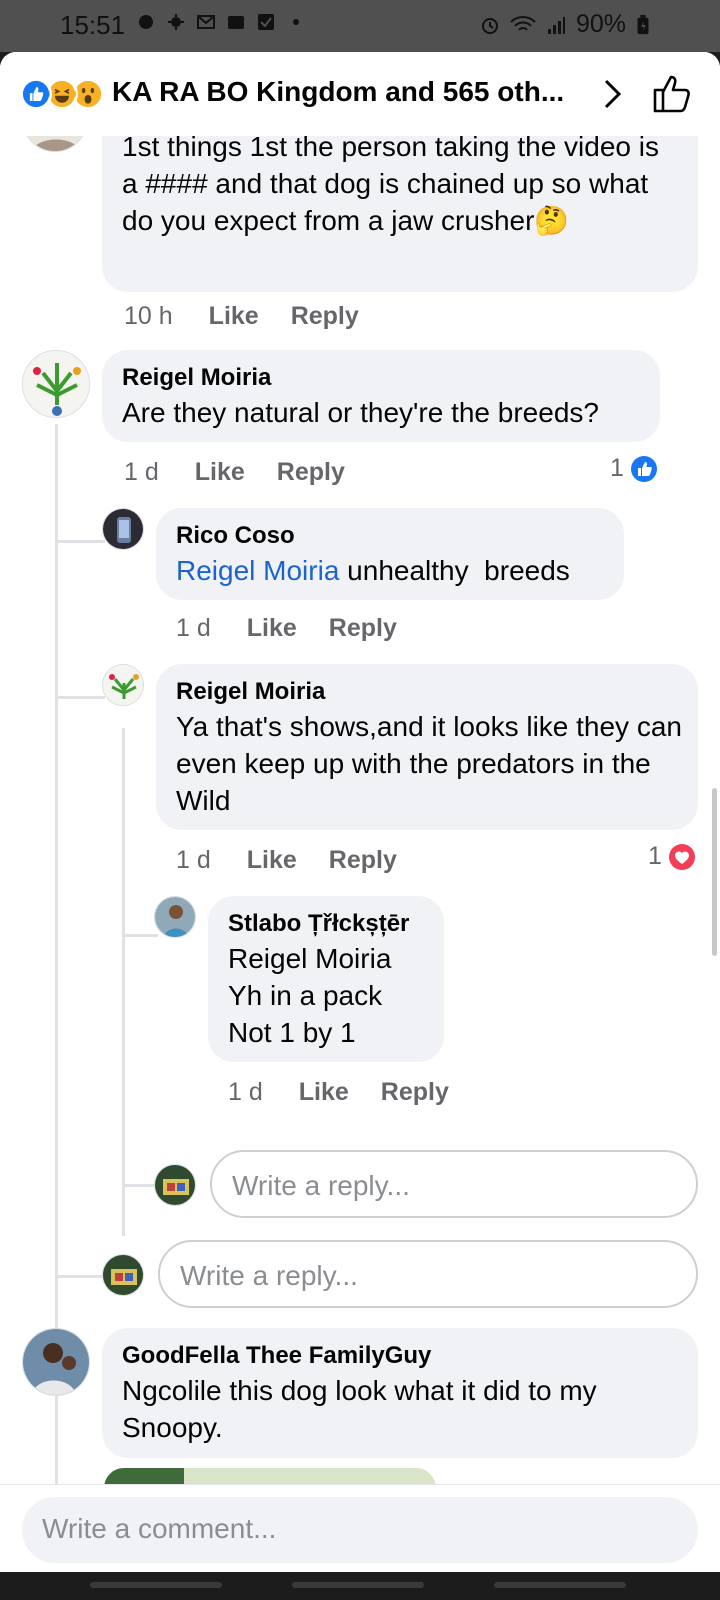  Describe the element at coordinates (556, 25) in the screenshot. I see `signal-icon` at that location.